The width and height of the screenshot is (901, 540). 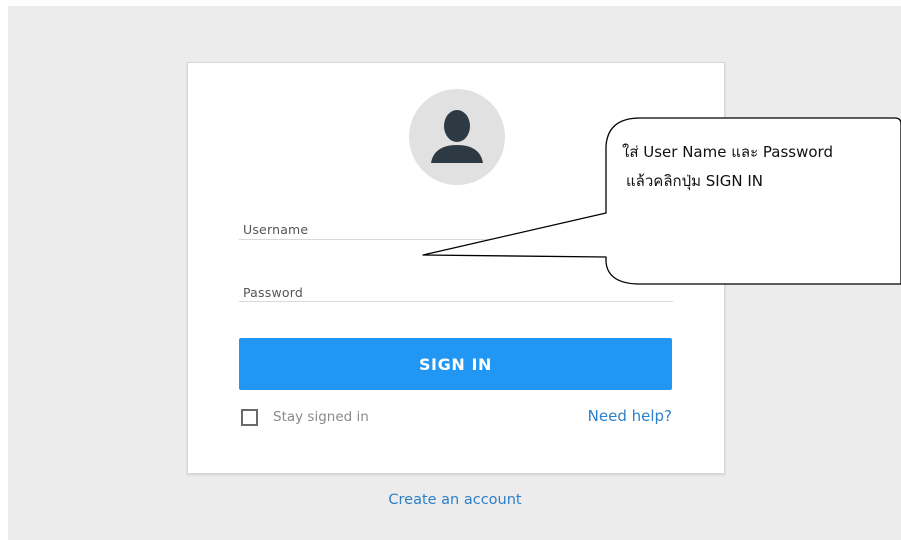 What do you see at coordinates (694, 181) in the screenshot?
I see `callout-line-2: แล้วคลิกปุ่ม SIGN IN` at bounding box center [694, 181].